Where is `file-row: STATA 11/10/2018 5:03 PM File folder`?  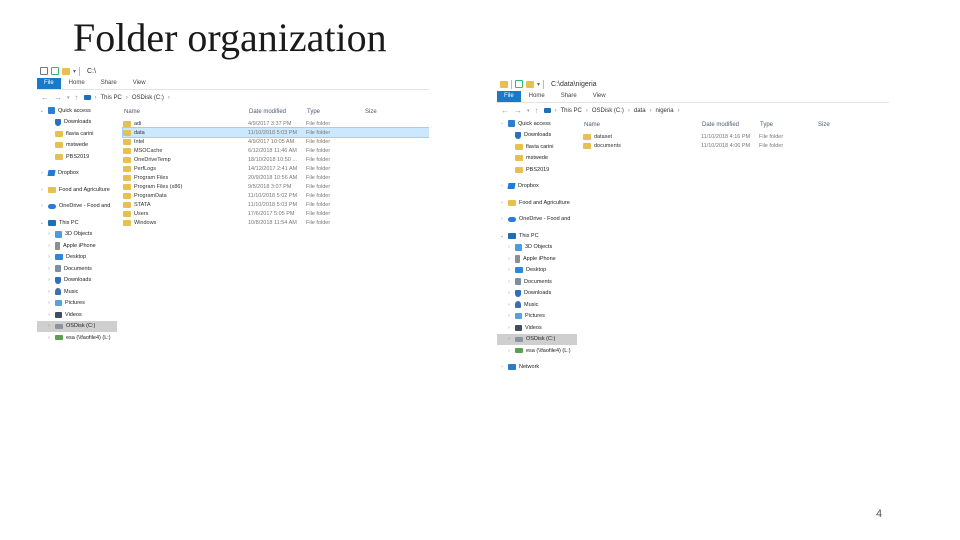 file-row: STATA 11/10/2018 5:03 PM File folder is located at coordinates (276, 204).